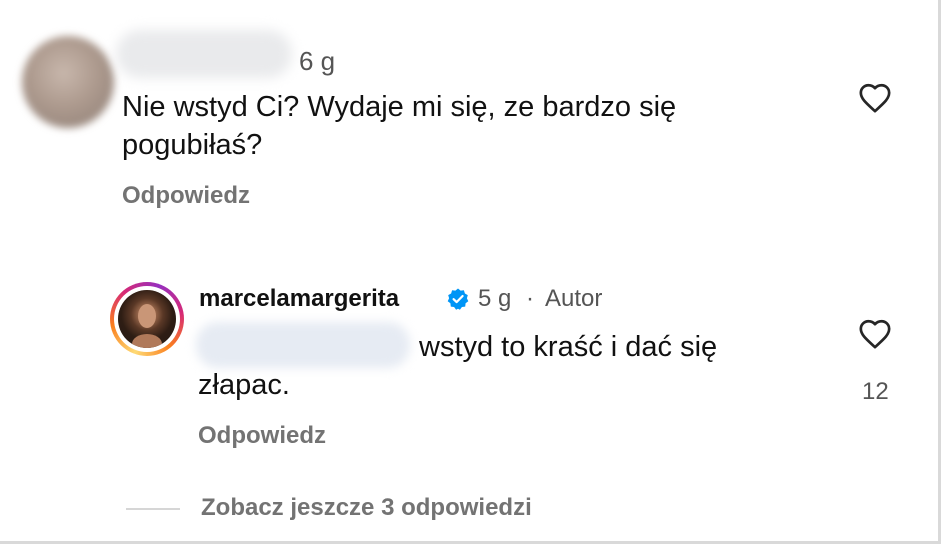 Image resolution: width=941 pixels, height=544 pixels. What do you see at coordinates (317, 61) in the screenshot?
I see `comment-timestamp: 6 g` at bounding box center [317, 61].